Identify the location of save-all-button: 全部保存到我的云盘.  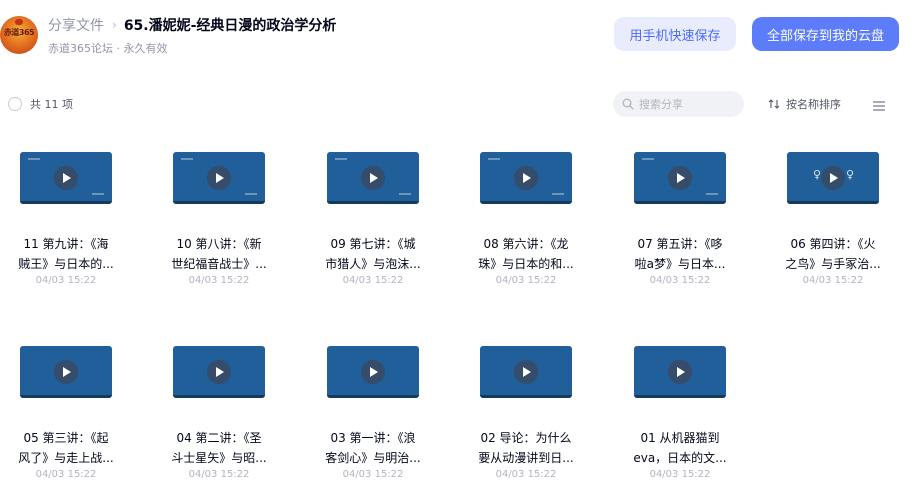
(825, 34).